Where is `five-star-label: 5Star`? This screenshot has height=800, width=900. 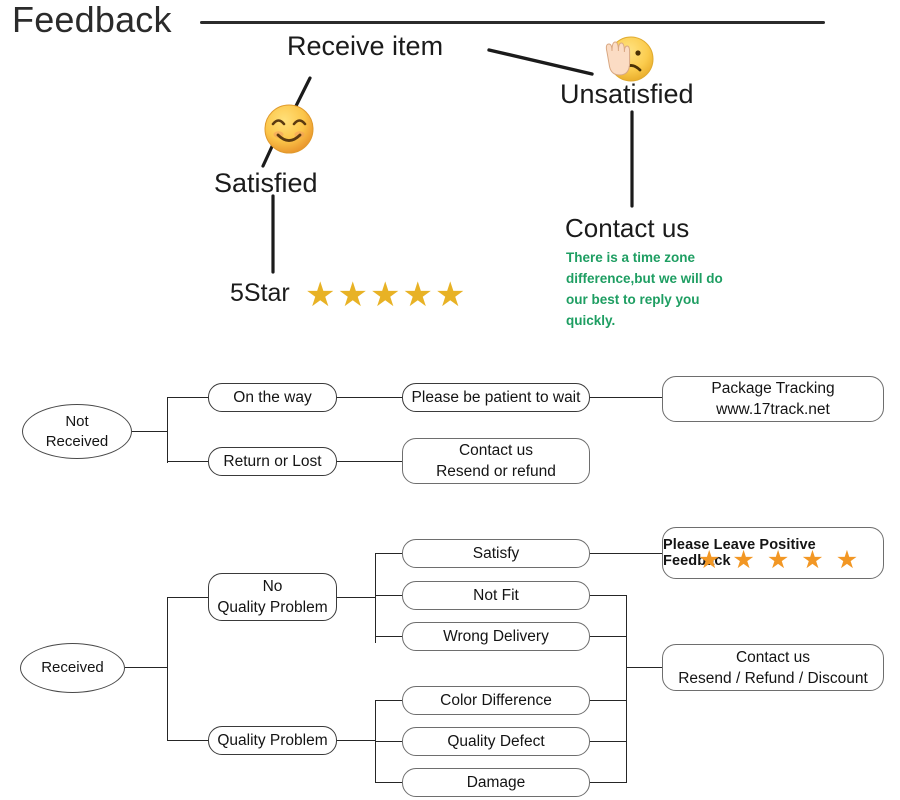 five-star-label: 5Star is located at coordinates (260, 293).